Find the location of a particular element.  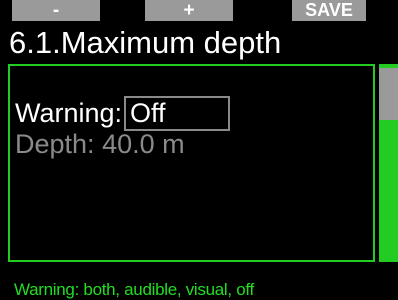

warning-setting-row: Warning: Off is located at coordinates (122, 113).